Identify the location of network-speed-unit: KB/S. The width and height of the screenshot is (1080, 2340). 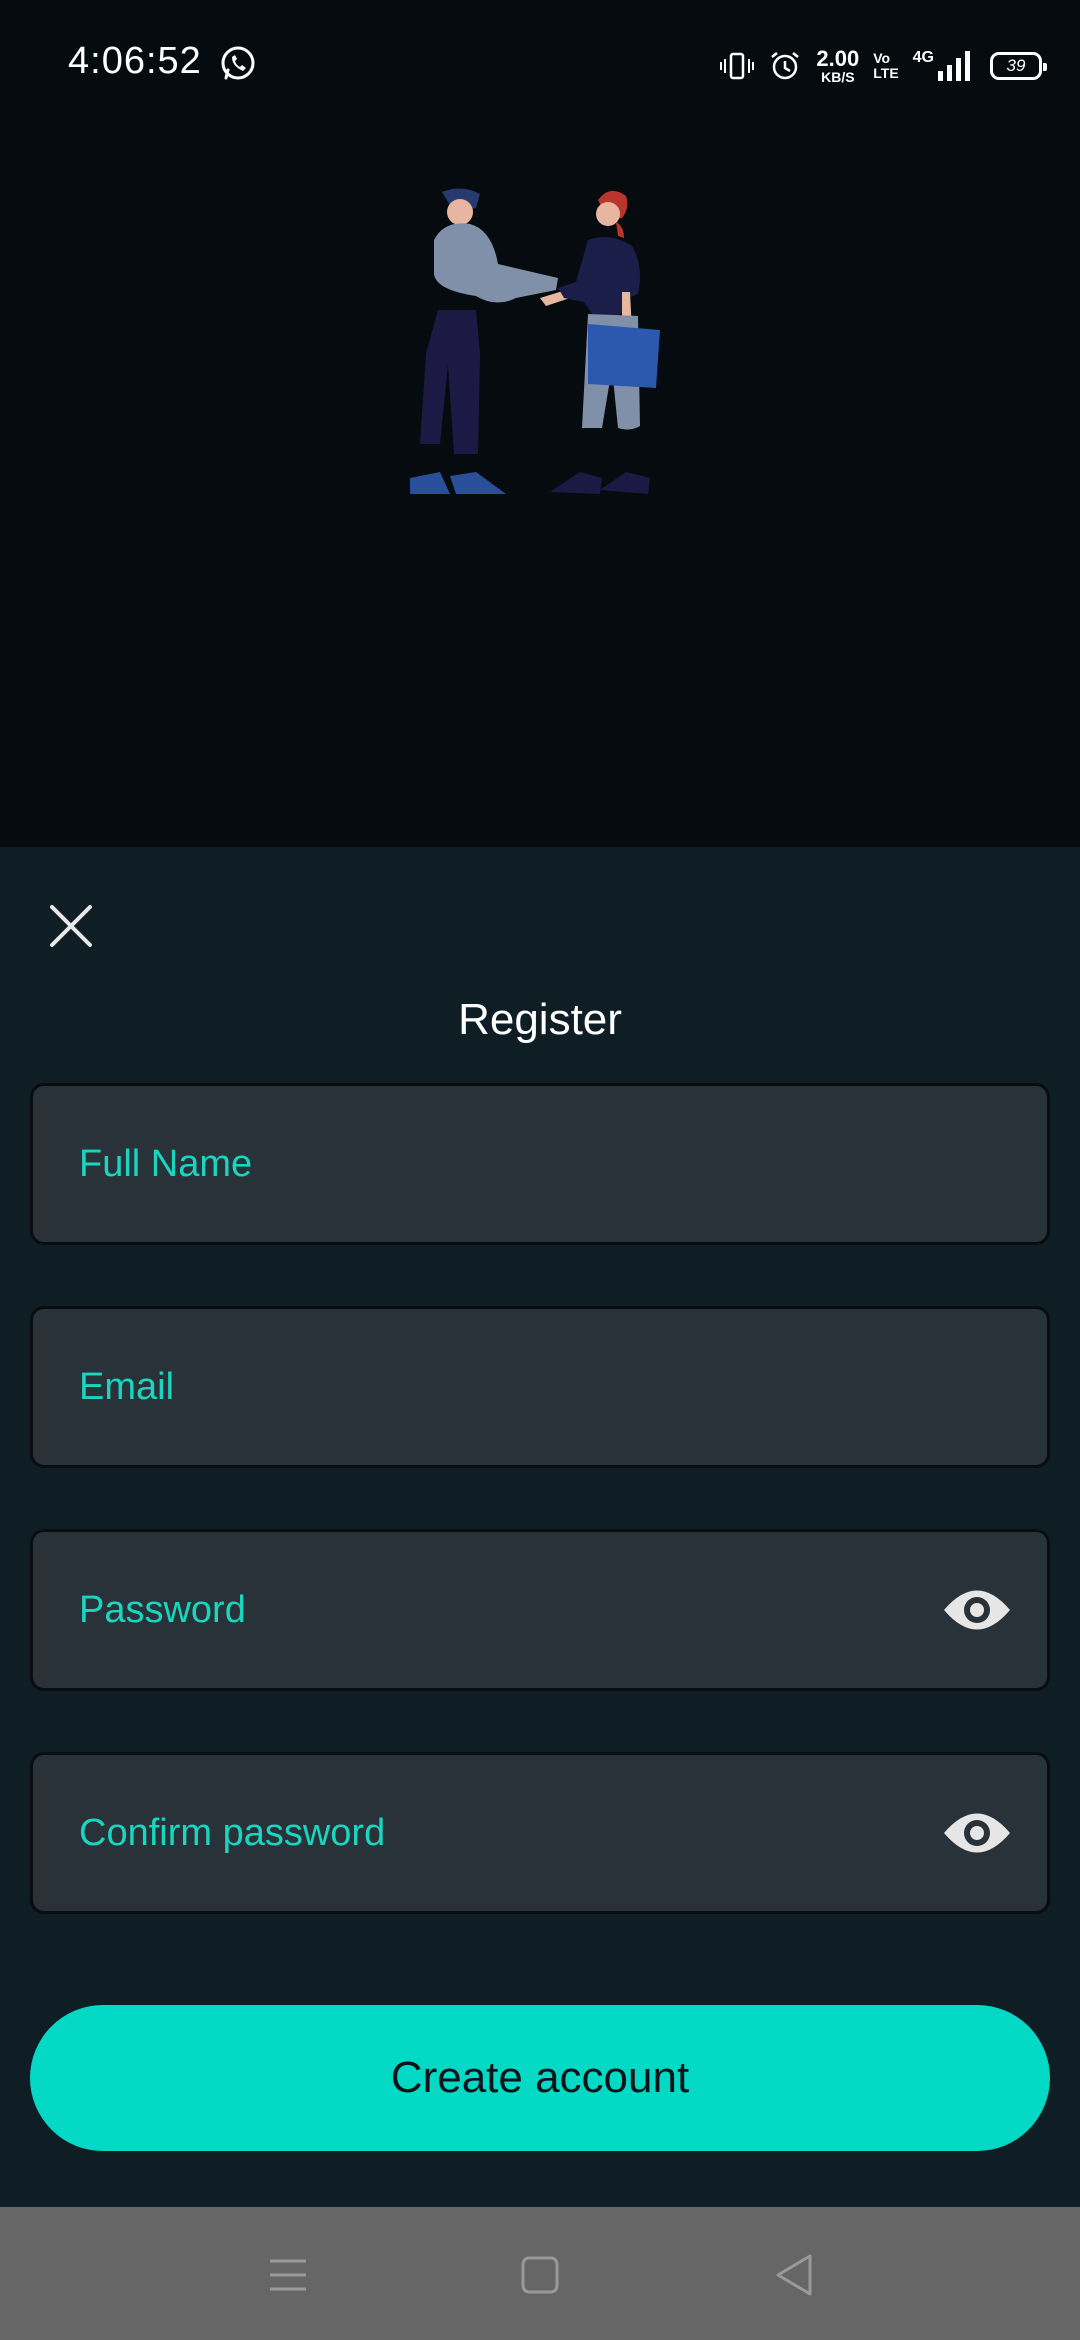
(838, 77).